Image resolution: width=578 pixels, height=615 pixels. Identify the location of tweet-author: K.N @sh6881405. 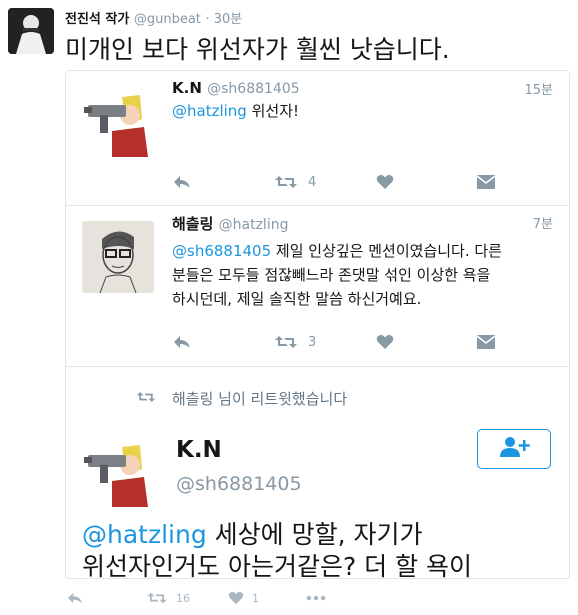
(236, 88).